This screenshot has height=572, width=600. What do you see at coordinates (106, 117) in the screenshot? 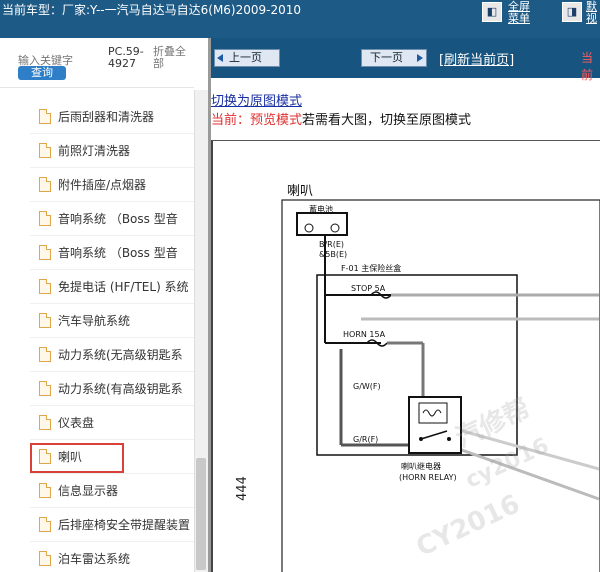
I see `tree-item-label: 后雨刮器和清洗器` at bounding box center [106, 117].